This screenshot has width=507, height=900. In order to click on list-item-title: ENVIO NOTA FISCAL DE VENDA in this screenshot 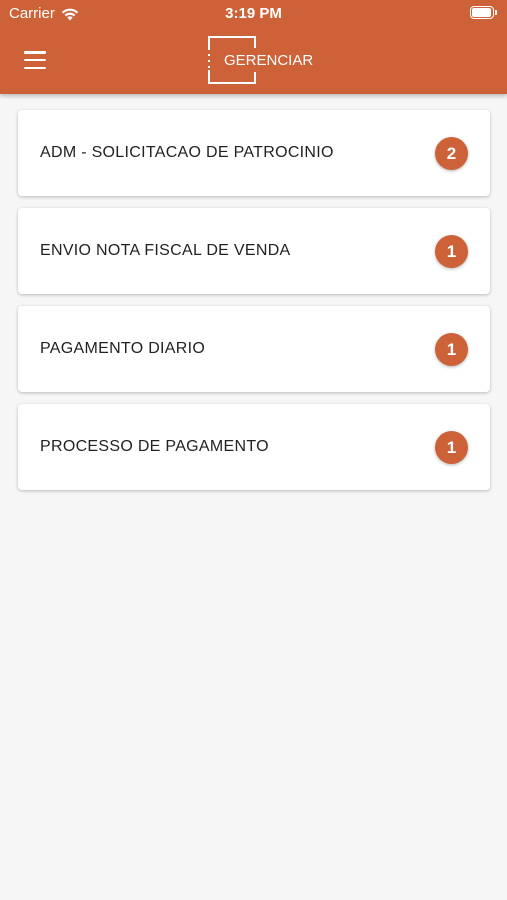, I will do `click(165, 250)`.